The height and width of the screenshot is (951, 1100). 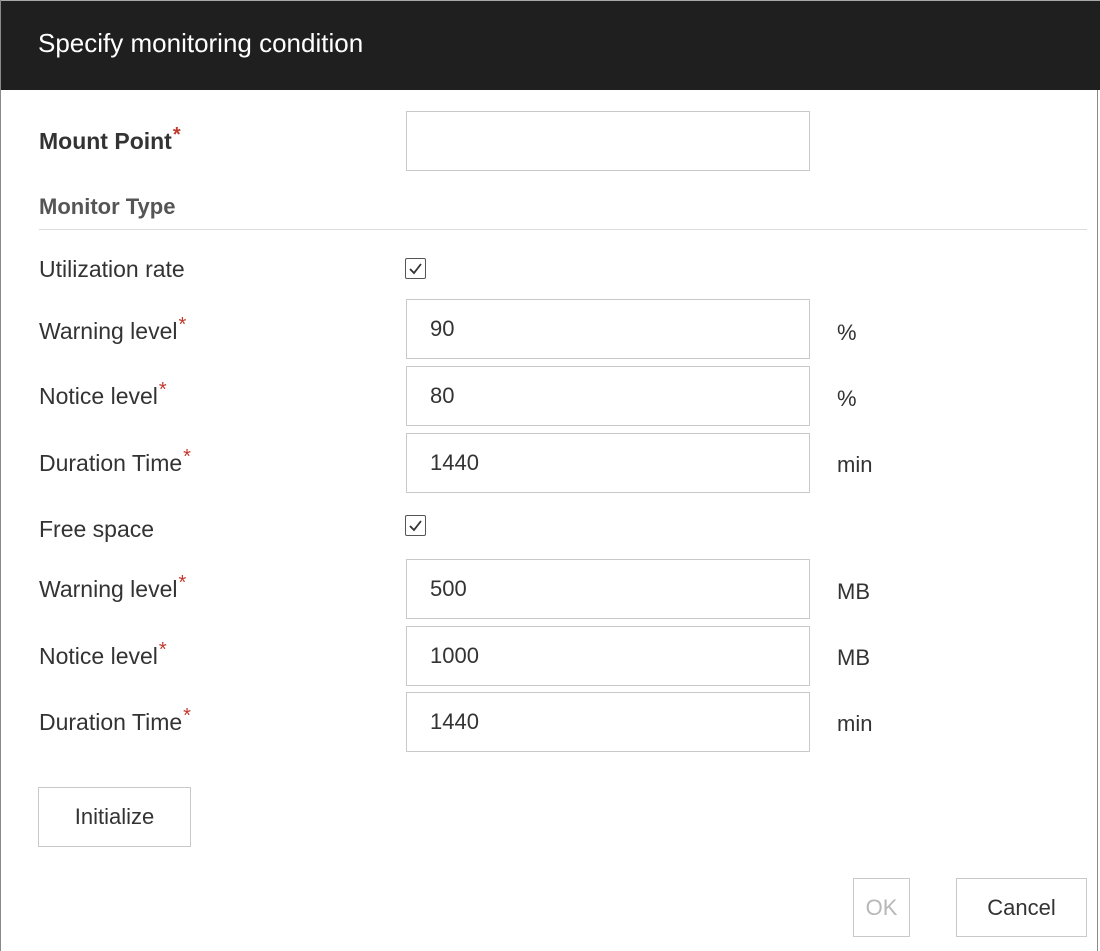 I want to click on free-space-notice-level-text: Notice level, so click(x=98, y=656).